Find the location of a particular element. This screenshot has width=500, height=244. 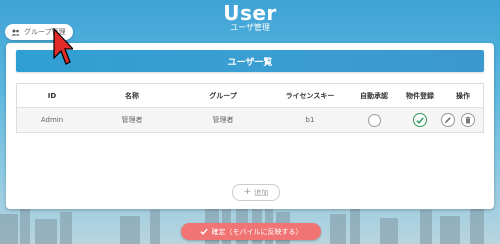

pencil-icon is located at coordinates (448, 120).